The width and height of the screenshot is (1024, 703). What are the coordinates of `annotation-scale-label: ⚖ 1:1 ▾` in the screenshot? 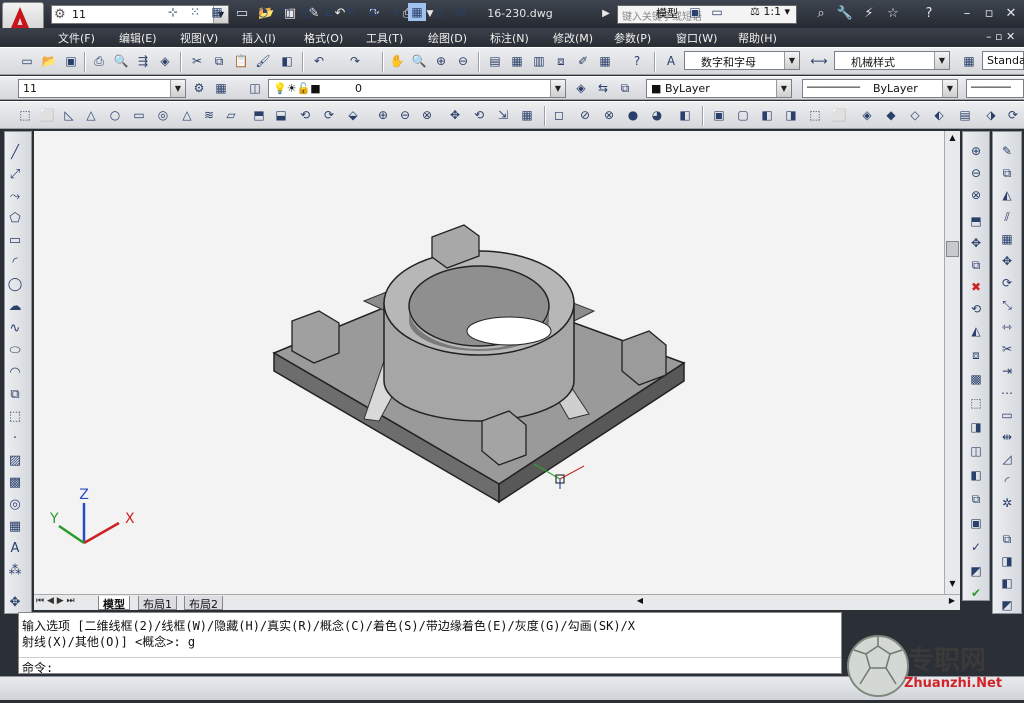 It's located at (770, 11).